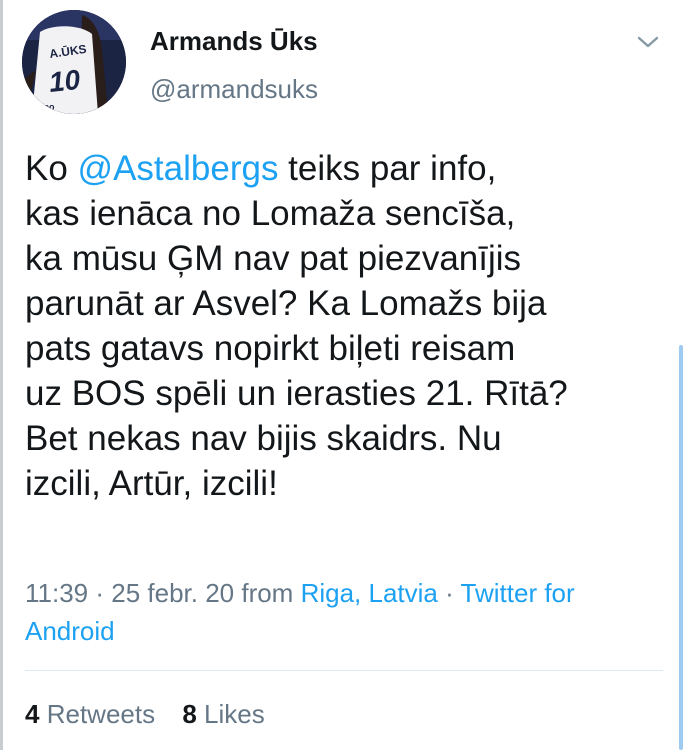 Image resolution: width=685 pixels, height=750 pixels. Describe the element at coordinates (32, 714) in the screenshot. I see `retweets-count: 4` at that location.